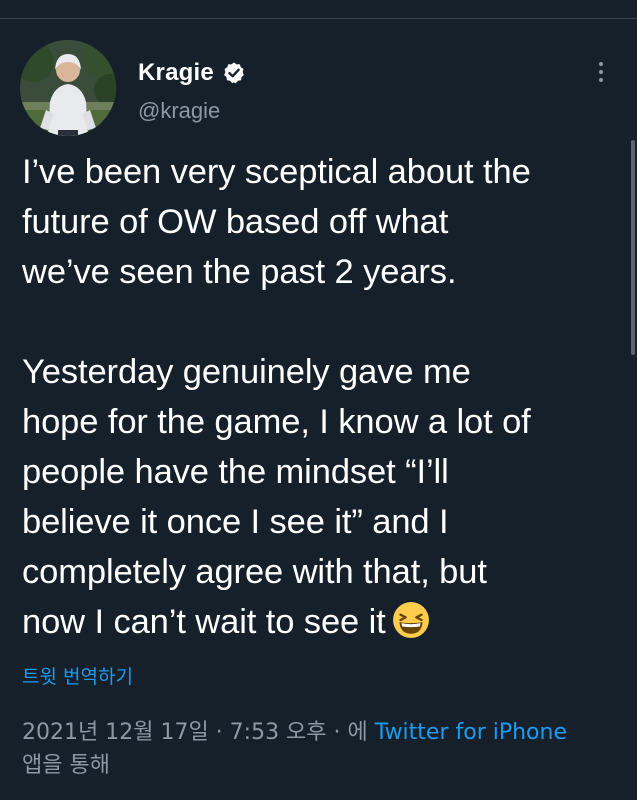 This screenshot has width=637, height=800. I want to click on tweet-line: Yesterday genuinely gave me, so click(246, 372).